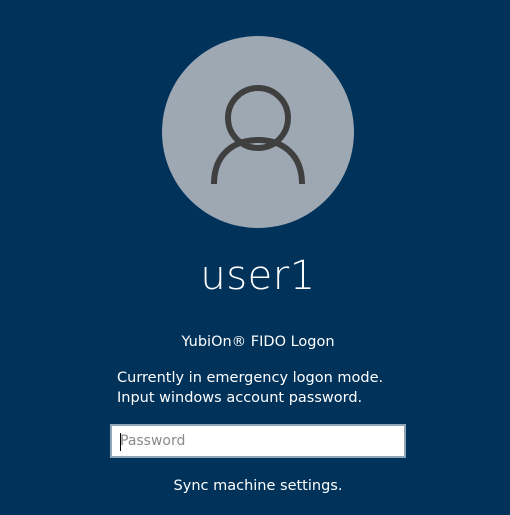 The width and height of the screenshot is (510, 515). What do you see at coordinates (258, 135) in the screenshot?
I see `user-silhouette-icon` at bounding box center [258, 135].